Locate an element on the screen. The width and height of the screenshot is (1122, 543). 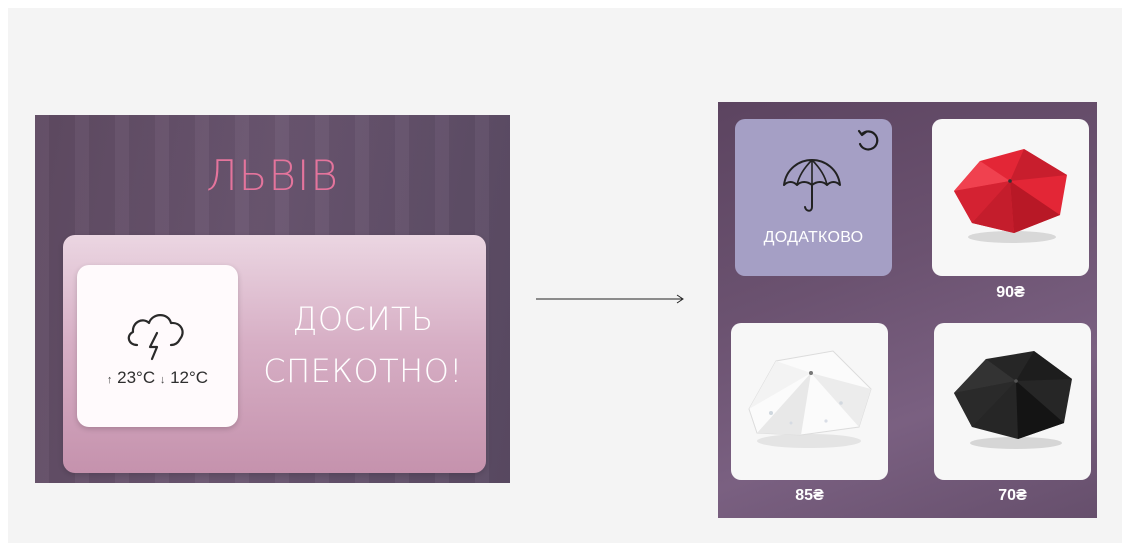
product-tile-red is located at coordinates (1010, 197).